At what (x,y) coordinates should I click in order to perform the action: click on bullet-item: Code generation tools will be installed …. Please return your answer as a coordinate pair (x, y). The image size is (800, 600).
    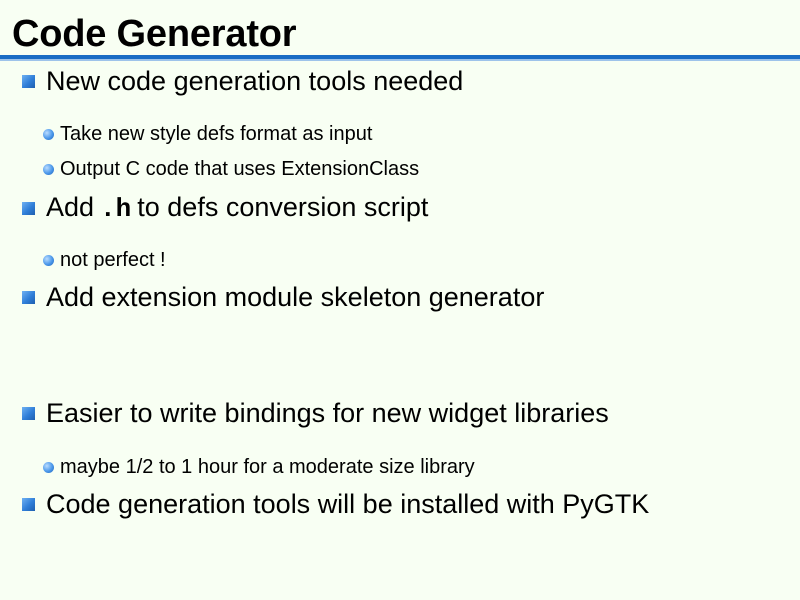
    Looking at the image, I should click on (335, 504).